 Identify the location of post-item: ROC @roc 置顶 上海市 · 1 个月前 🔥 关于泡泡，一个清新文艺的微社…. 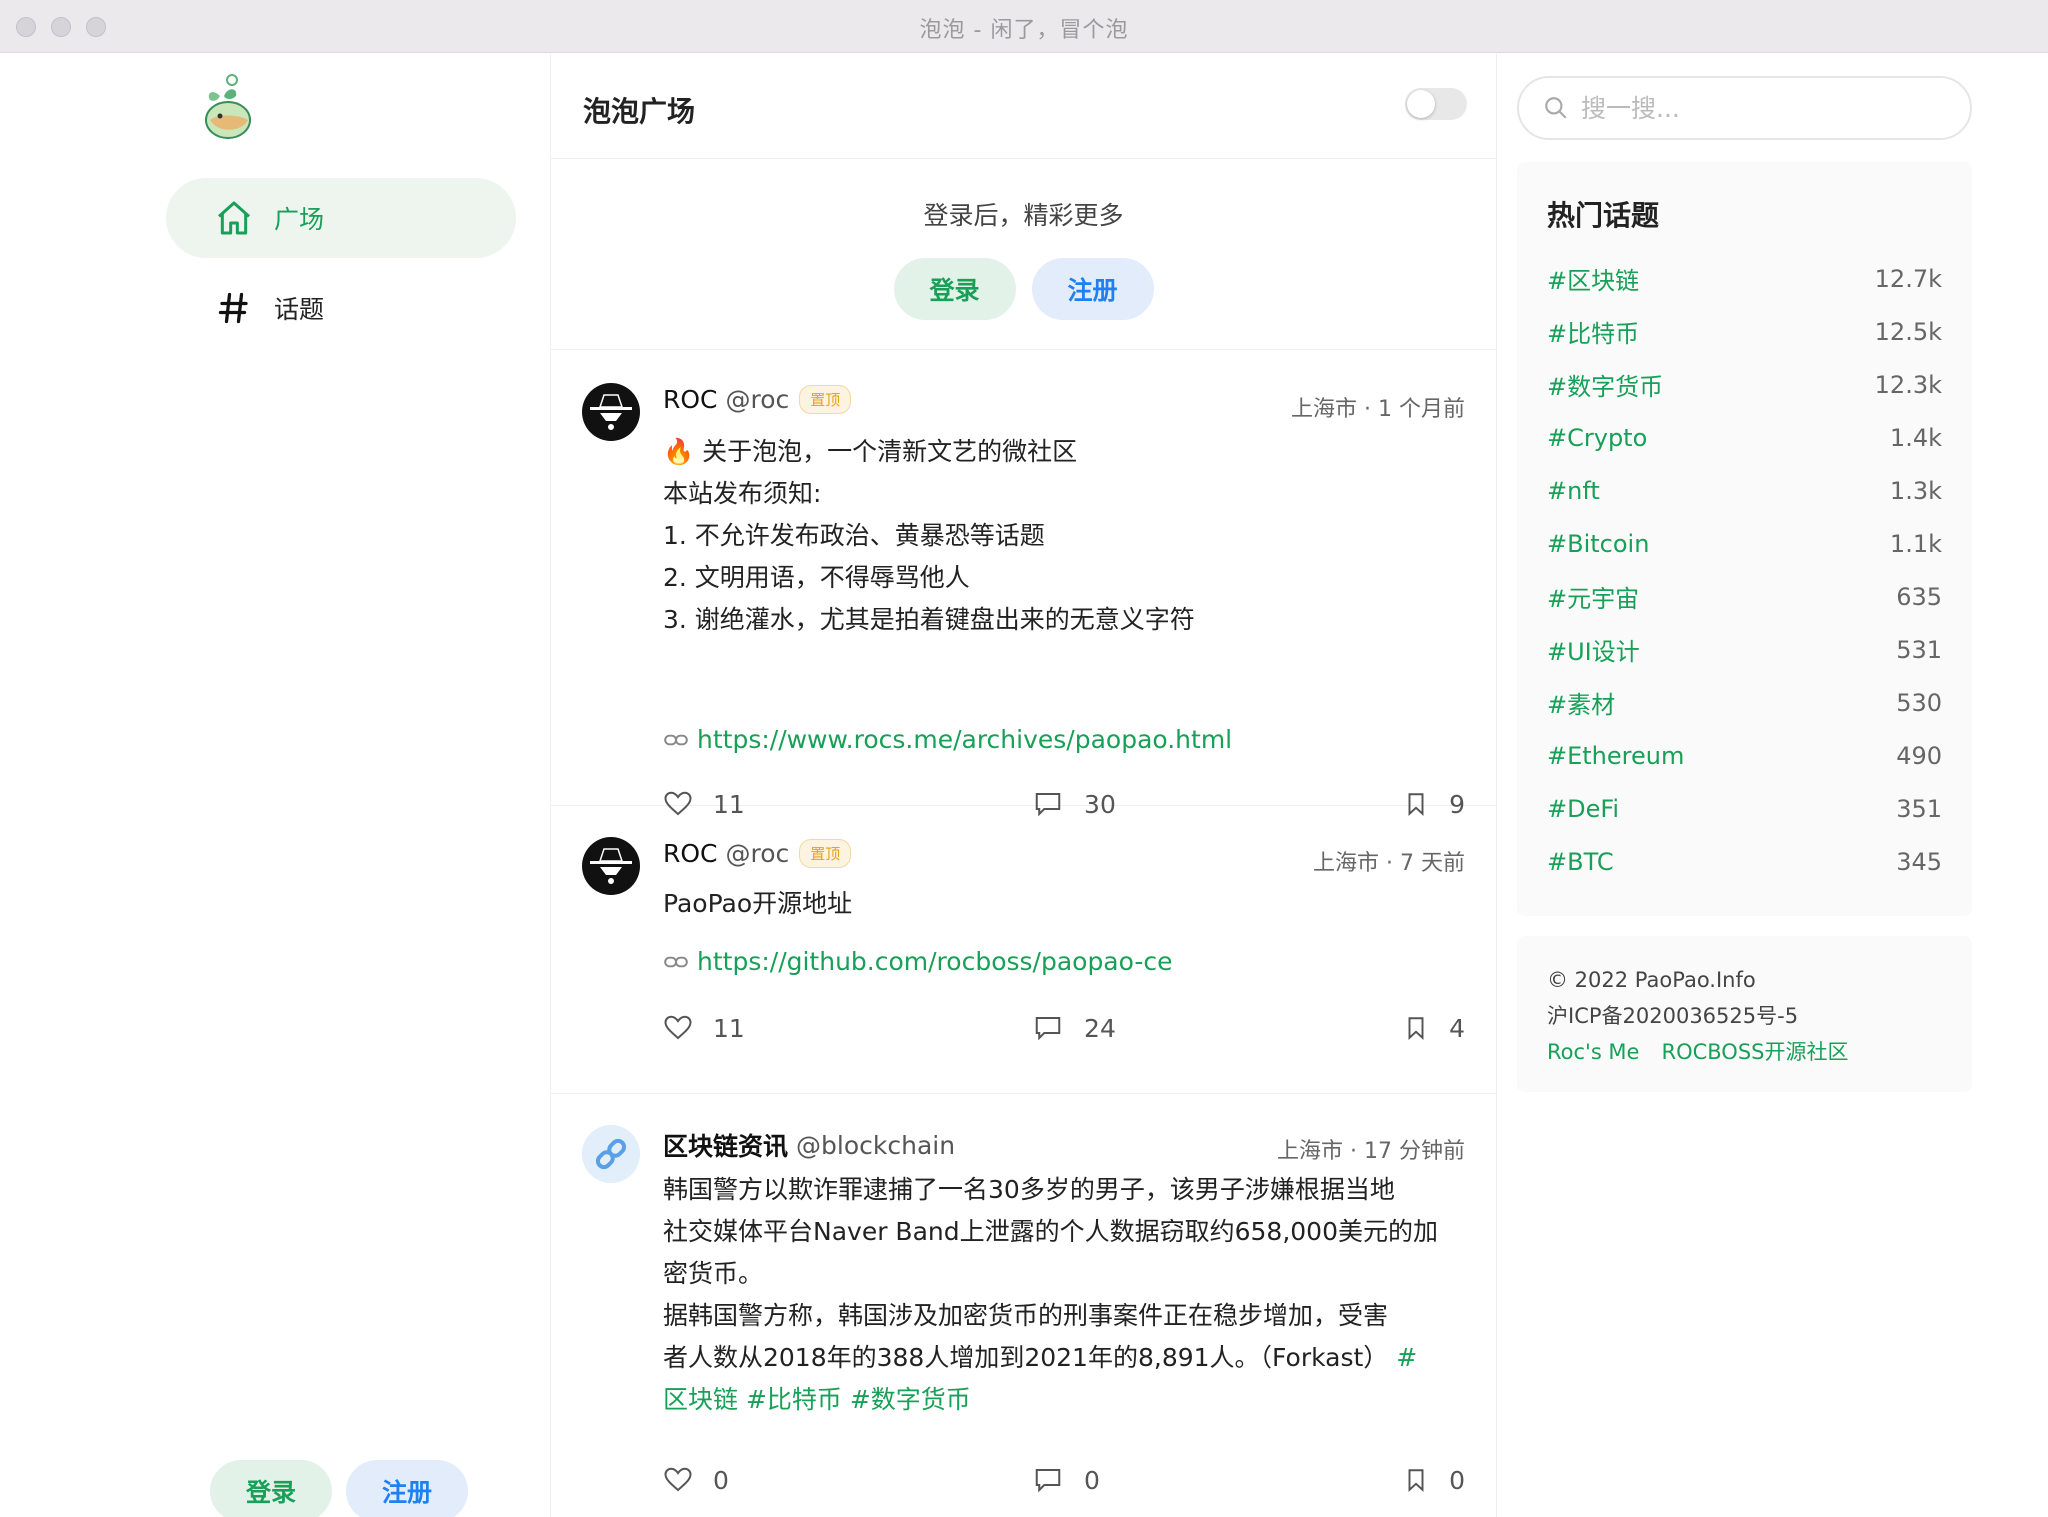
(1023, 585).